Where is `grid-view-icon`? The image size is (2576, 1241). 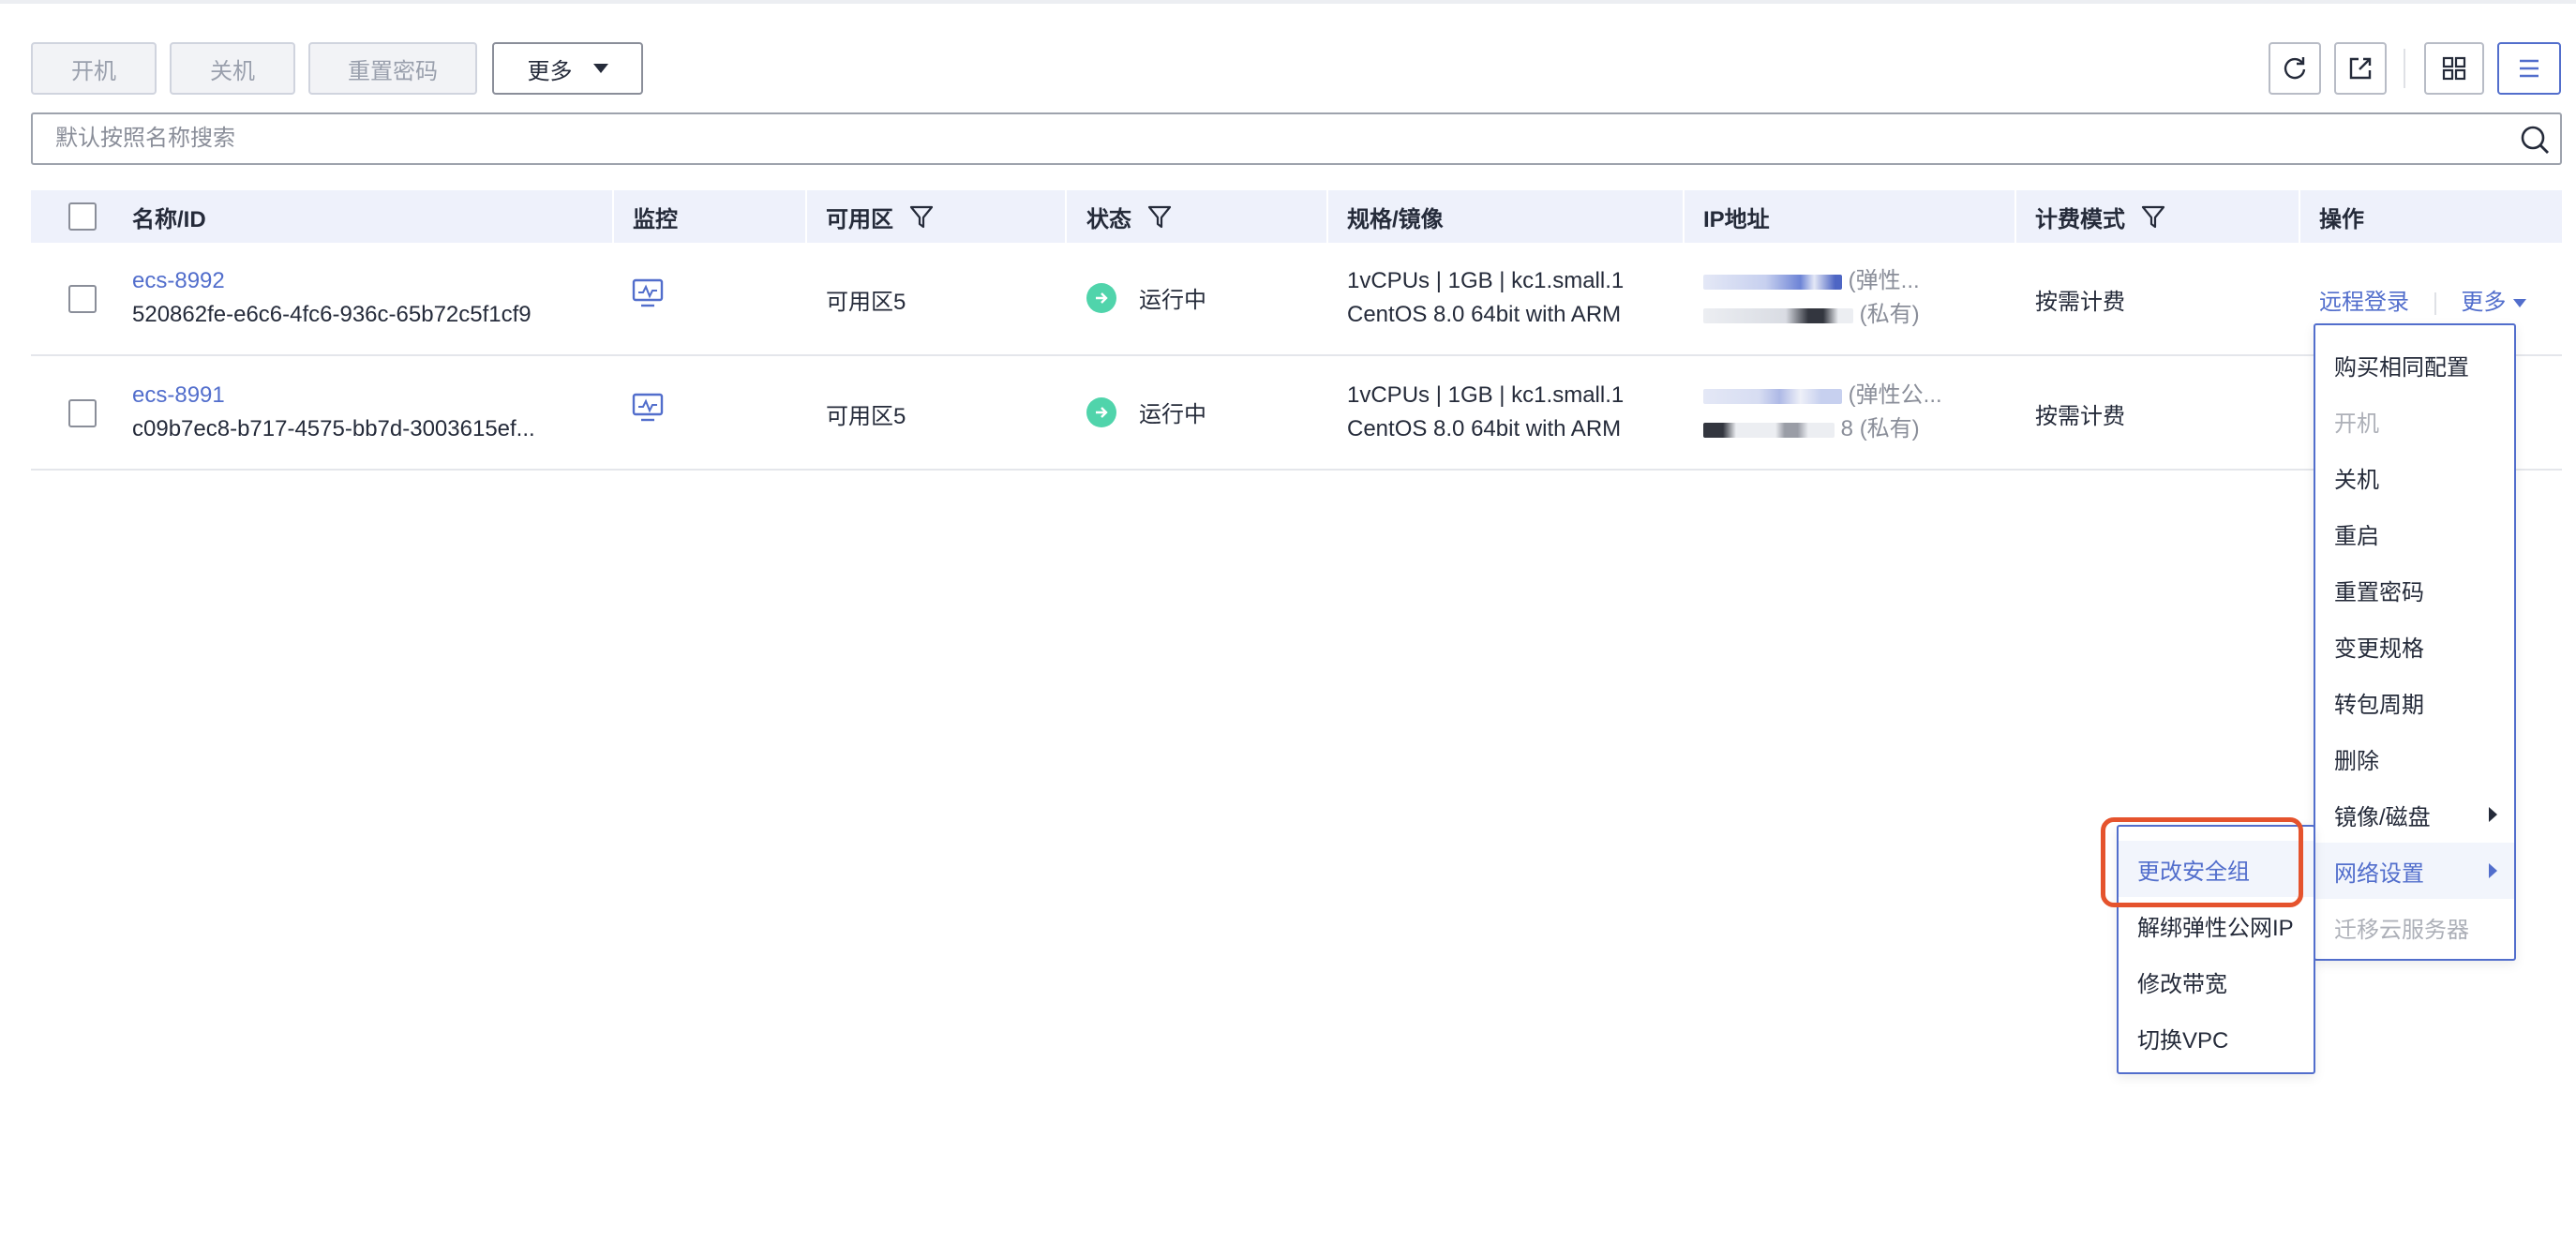
grid-view-icon is located at coordinates (2454, 68).